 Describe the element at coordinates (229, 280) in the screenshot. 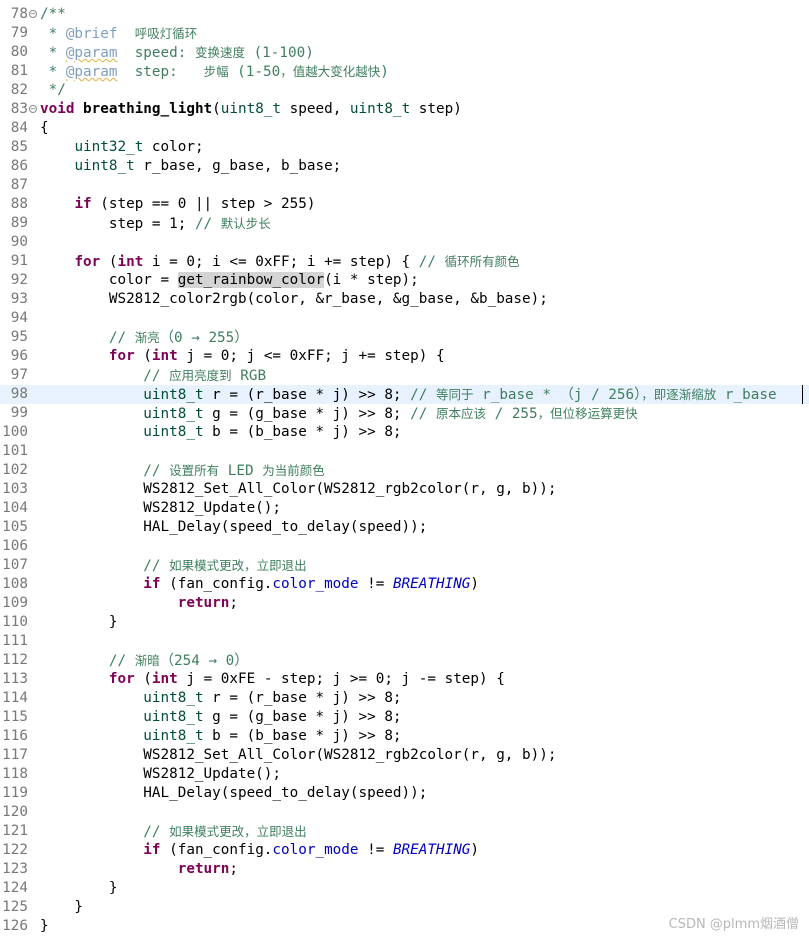

I see `code-text: color = get_rainbow_color(i * step);` at that location.